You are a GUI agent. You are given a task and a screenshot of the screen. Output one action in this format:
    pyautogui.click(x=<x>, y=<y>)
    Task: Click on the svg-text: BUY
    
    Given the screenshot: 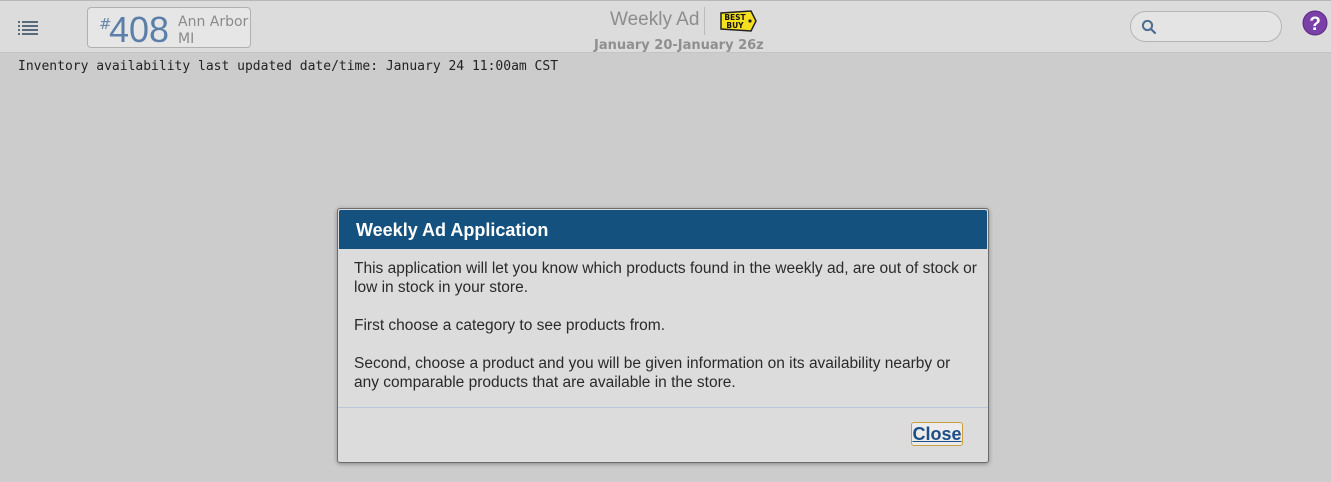 What is the action you would take?
    pyautogui.click(x=735, y=25)
    